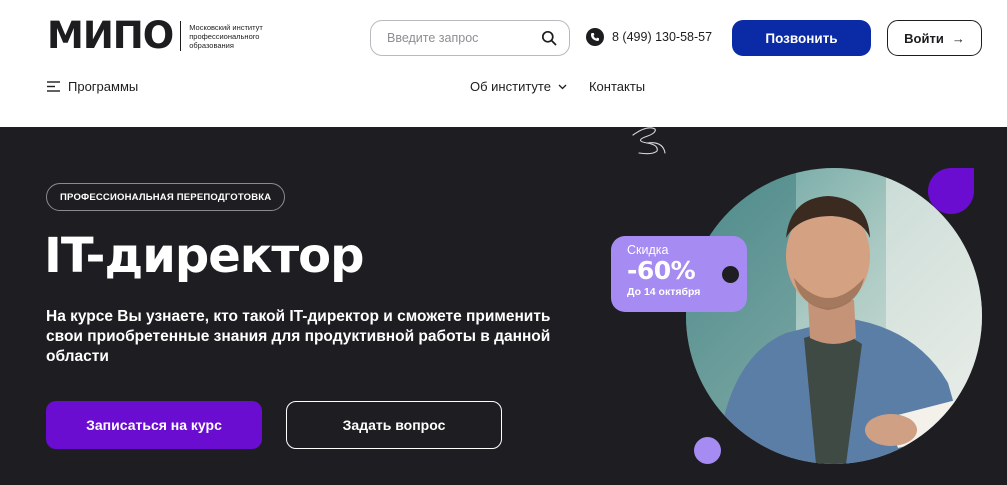 The width and height of the screenshot is (1007, 485). What do you see at coordinates (464, 38) in the screenshot?
I see `search-input` at bounding box center [464, 38].